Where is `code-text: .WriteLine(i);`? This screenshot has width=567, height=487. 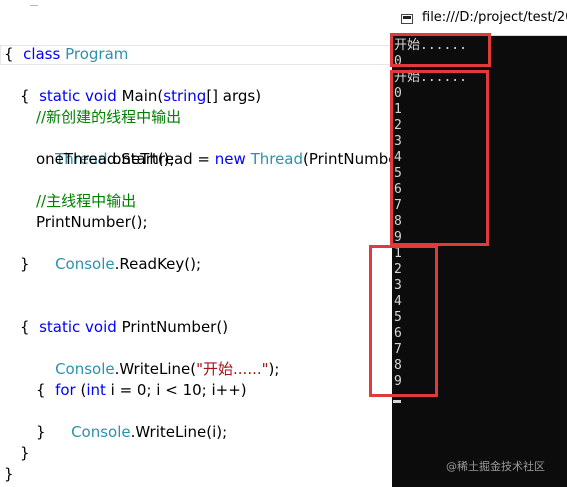
code-text: .WriteLine(i); is located at coordinates (179, 432).